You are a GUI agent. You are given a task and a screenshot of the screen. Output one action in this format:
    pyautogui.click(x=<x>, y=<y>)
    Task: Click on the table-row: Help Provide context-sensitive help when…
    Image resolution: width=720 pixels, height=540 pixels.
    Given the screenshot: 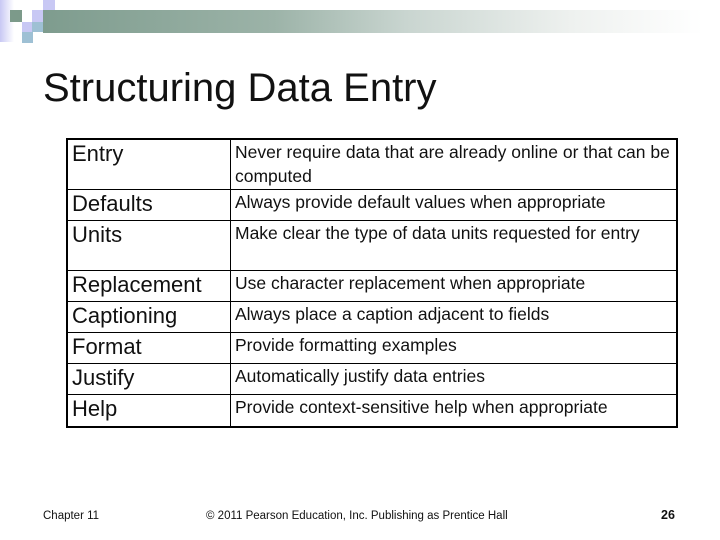 What is the action you would take?
    pyautogui.click(x=372, y=411)
    